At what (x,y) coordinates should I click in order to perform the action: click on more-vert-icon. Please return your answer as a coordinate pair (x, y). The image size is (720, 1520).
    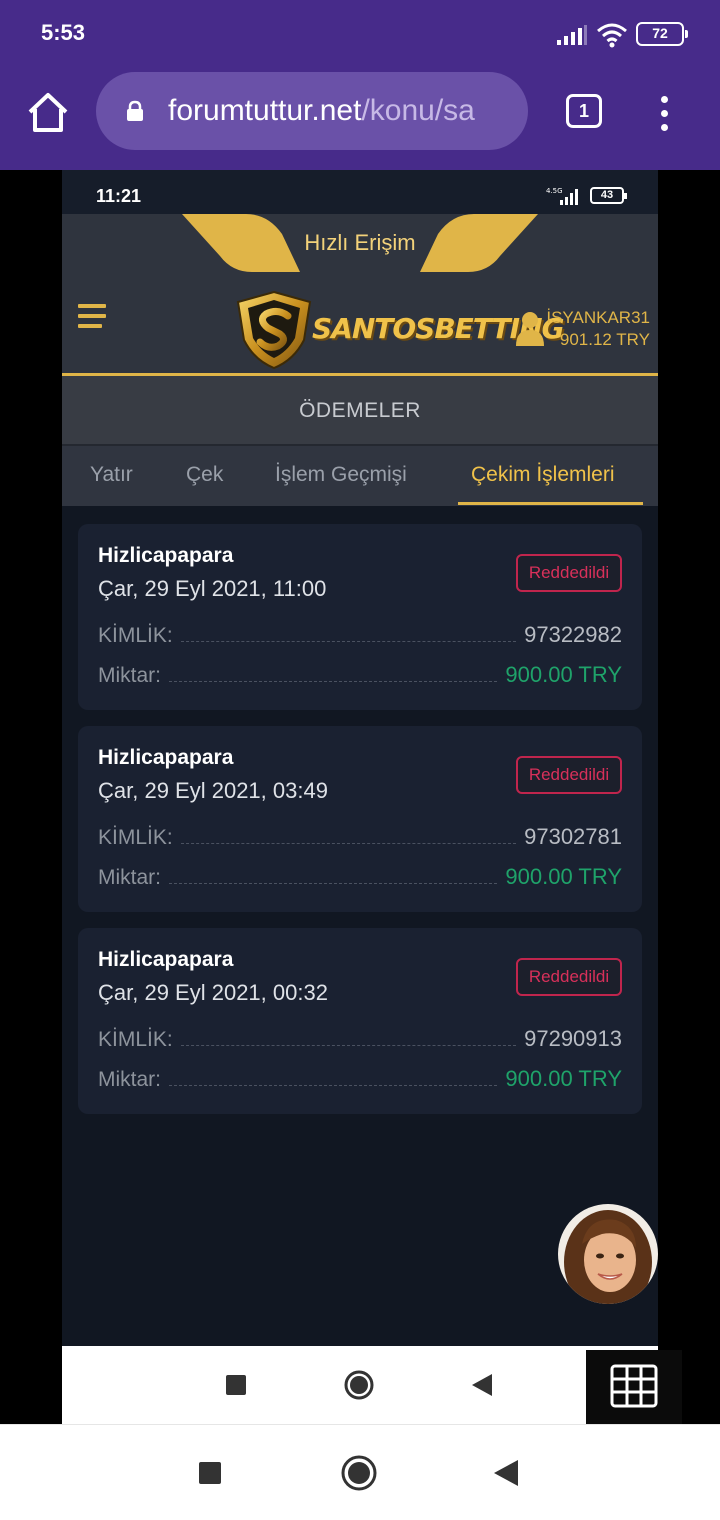
    Looking at the image, I should click on (664, 112).